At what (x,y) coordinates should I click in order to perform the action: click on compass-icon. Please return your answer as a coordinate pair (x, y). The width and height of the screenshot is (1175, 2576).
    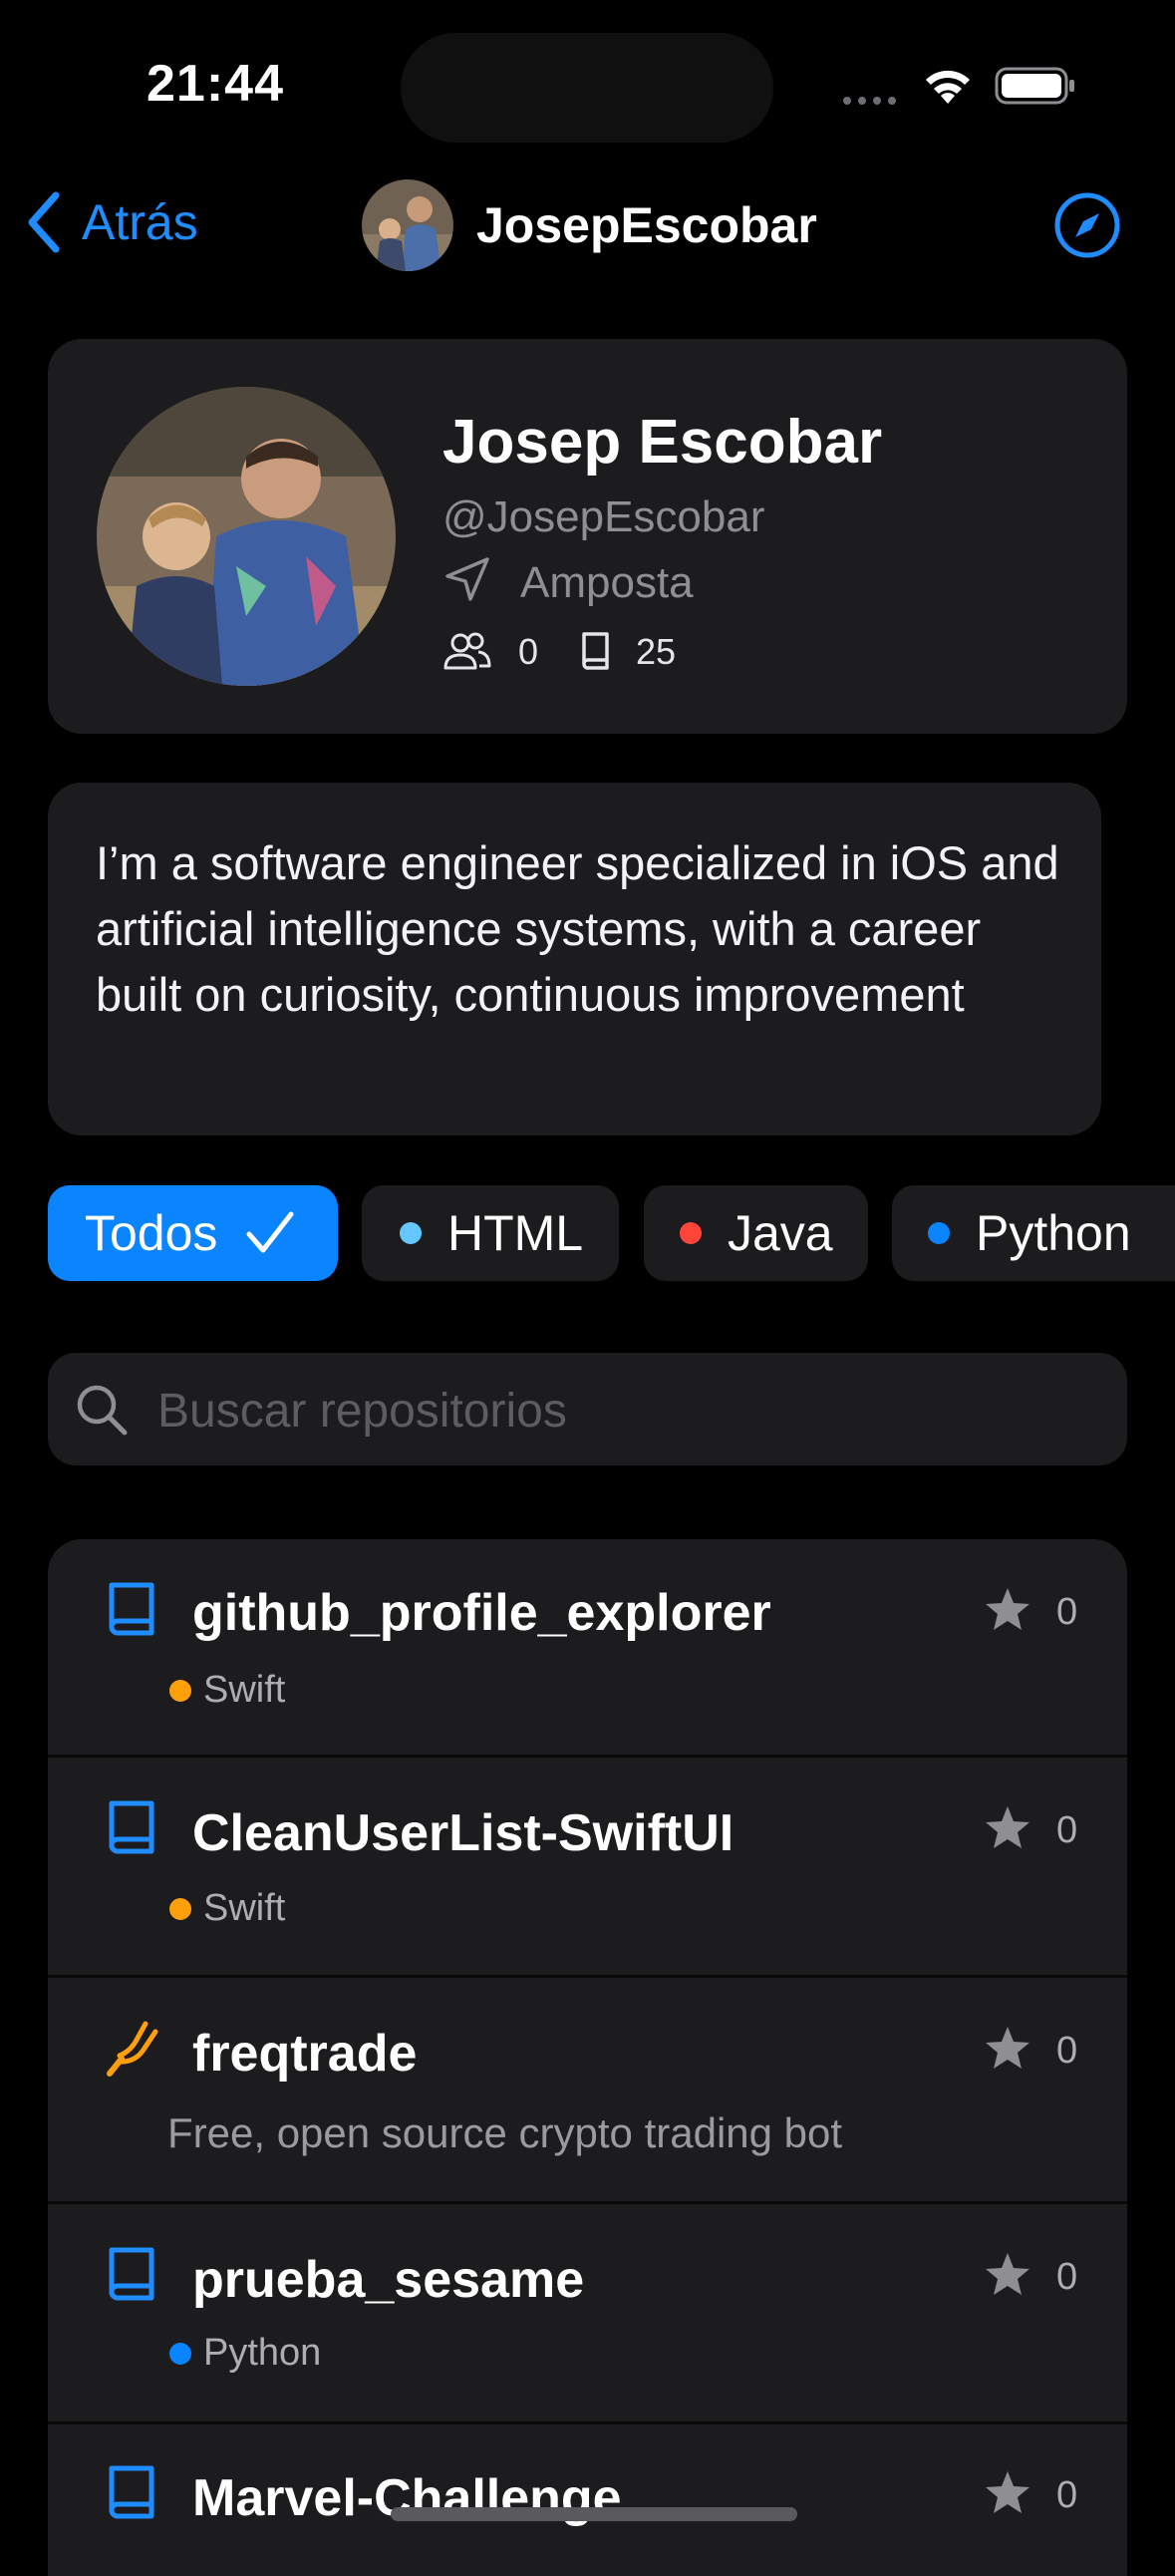
    Looking at the image, I should click on (1087, 225).